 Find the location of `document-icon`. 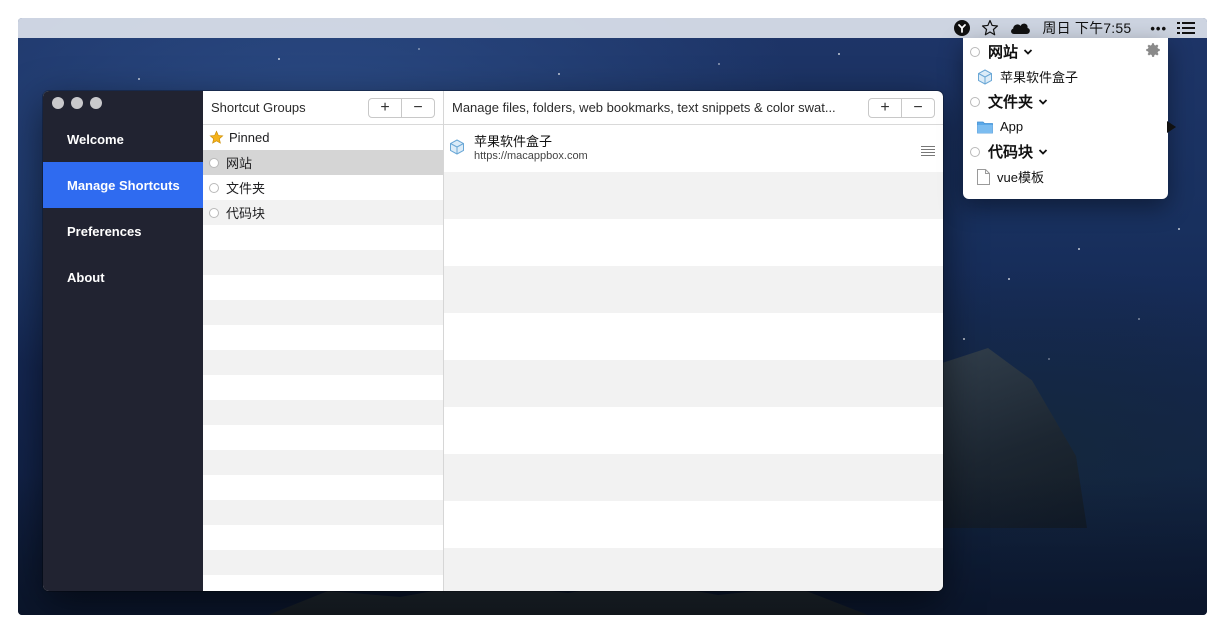

document-icon is located at coordinates (983, 176).